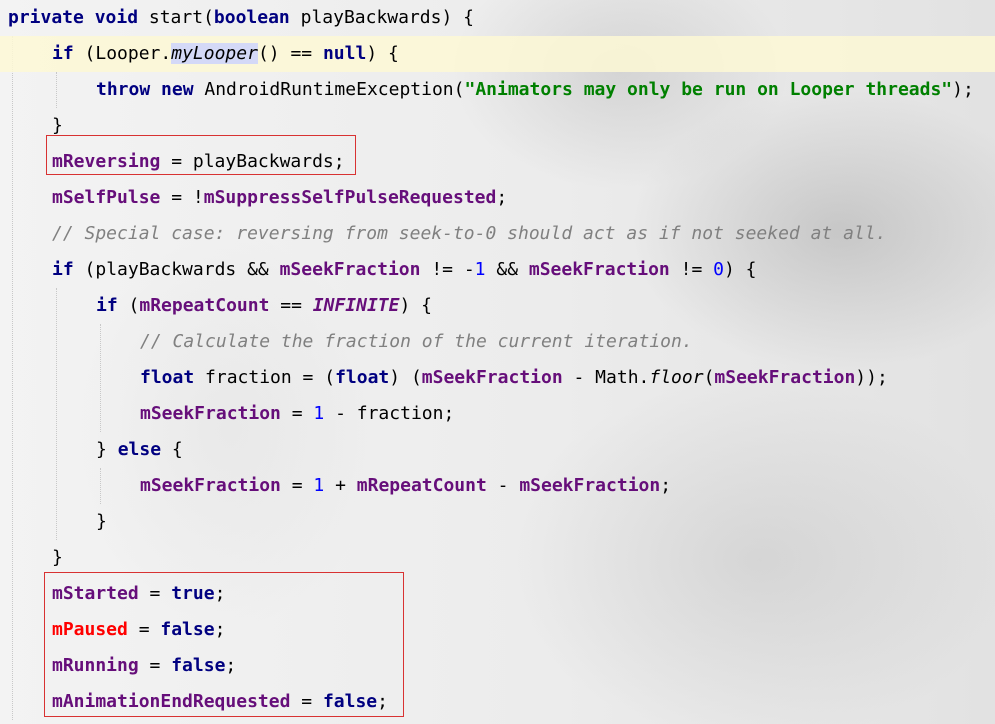  I want to click on code-text: - Math., so click(606, 377).